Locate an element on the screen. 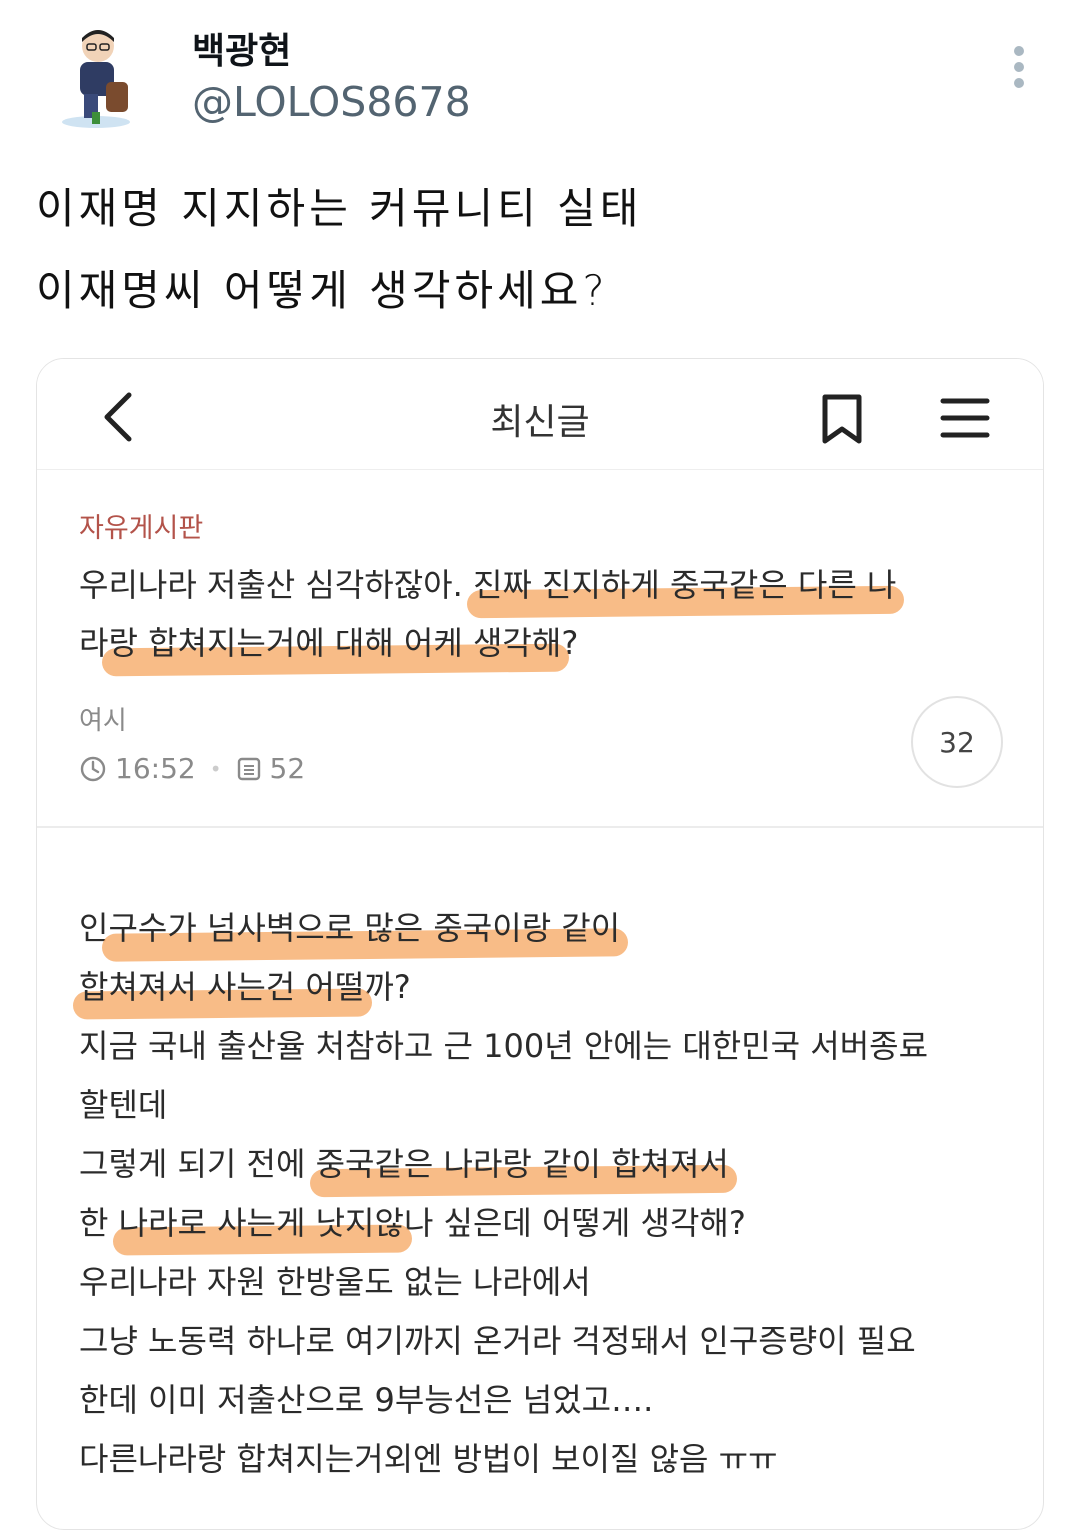 The width and height of the screenshot is (1080, 1530). display-name: 백광현 is located at coordinates (241, 48).